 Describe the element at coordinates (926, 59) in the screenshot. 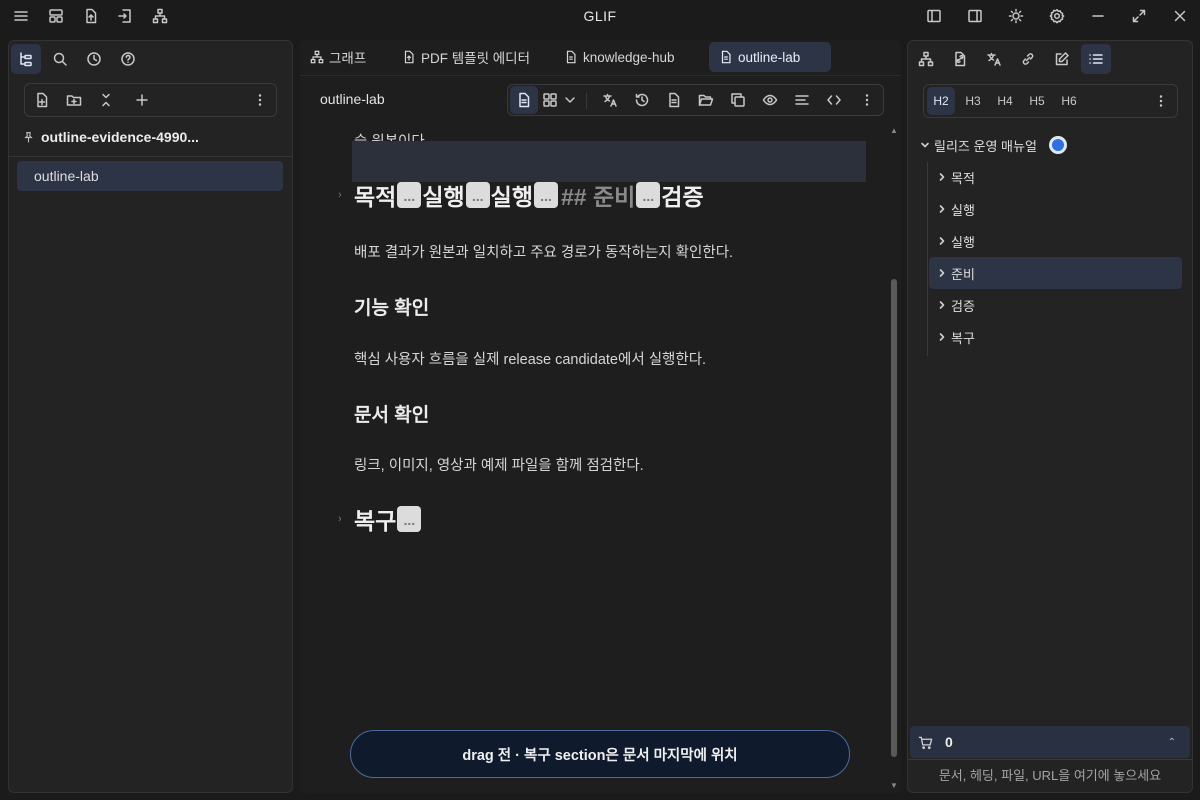

I see `sitemap-icon` at that location.